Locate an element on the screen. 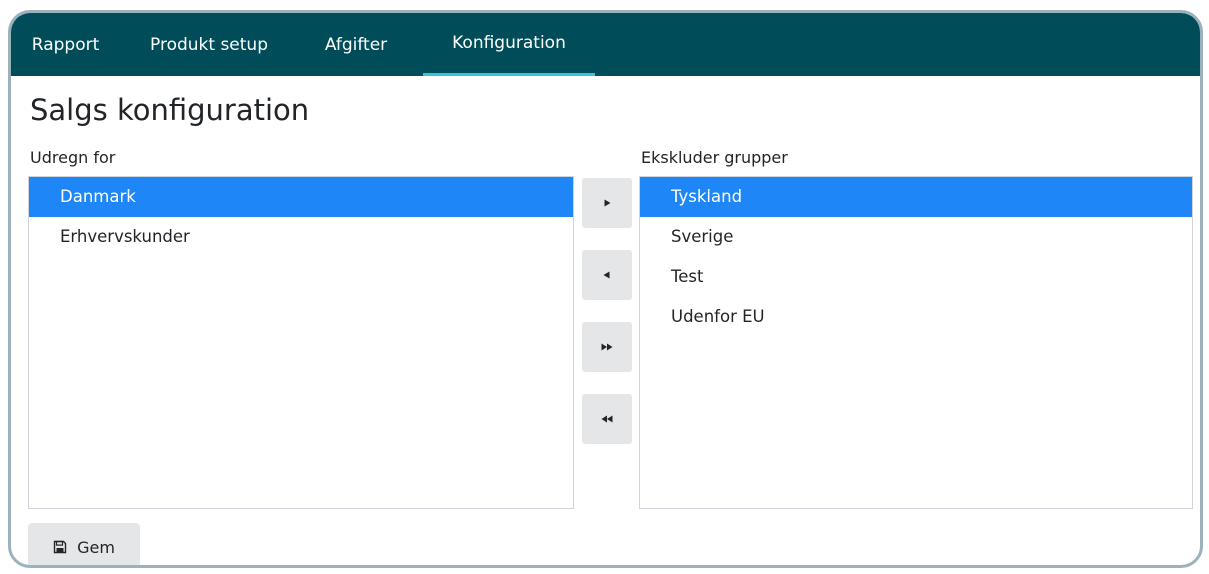 This screenshot has width=1209, height=574. tab-konfiguration: Konfiguration is located at coordinates (509, 44).